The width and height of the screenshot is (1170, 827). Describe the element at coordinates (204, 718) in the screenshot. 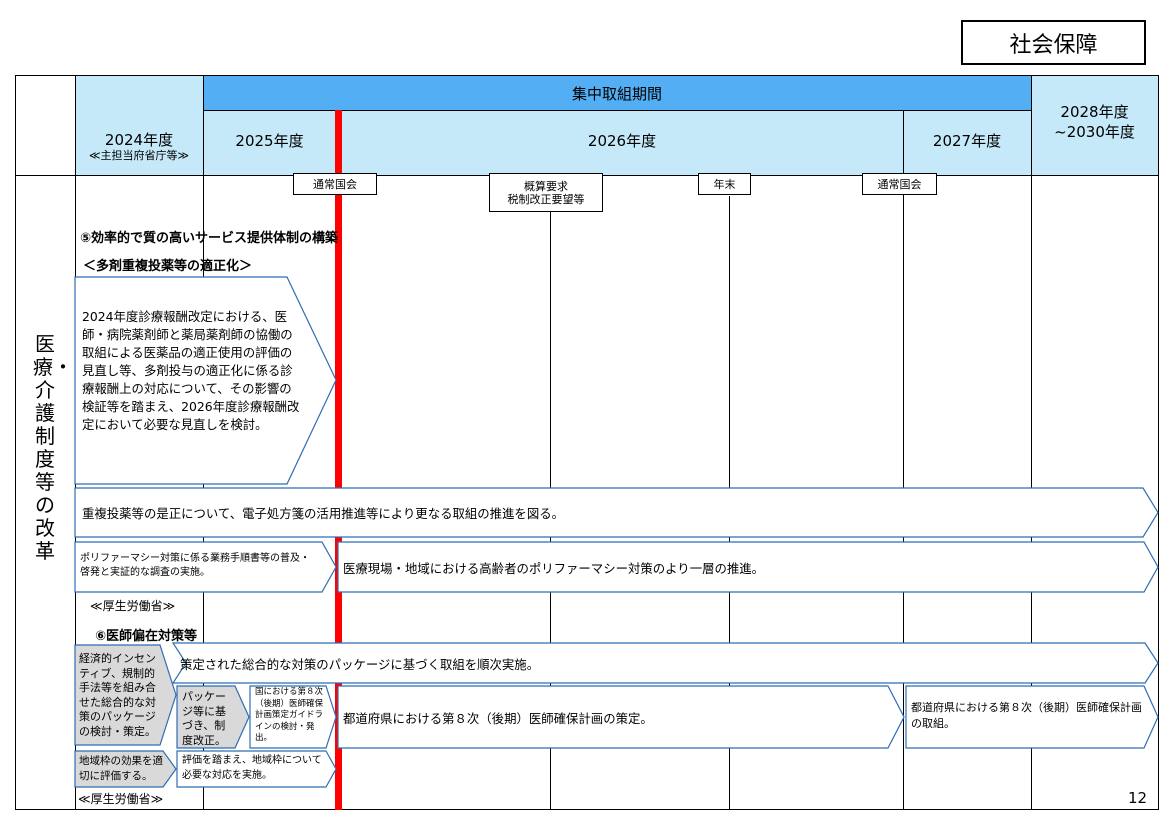

I see `system-revision-box-text: パッケージ等に基づき、制度改正。` at that location.